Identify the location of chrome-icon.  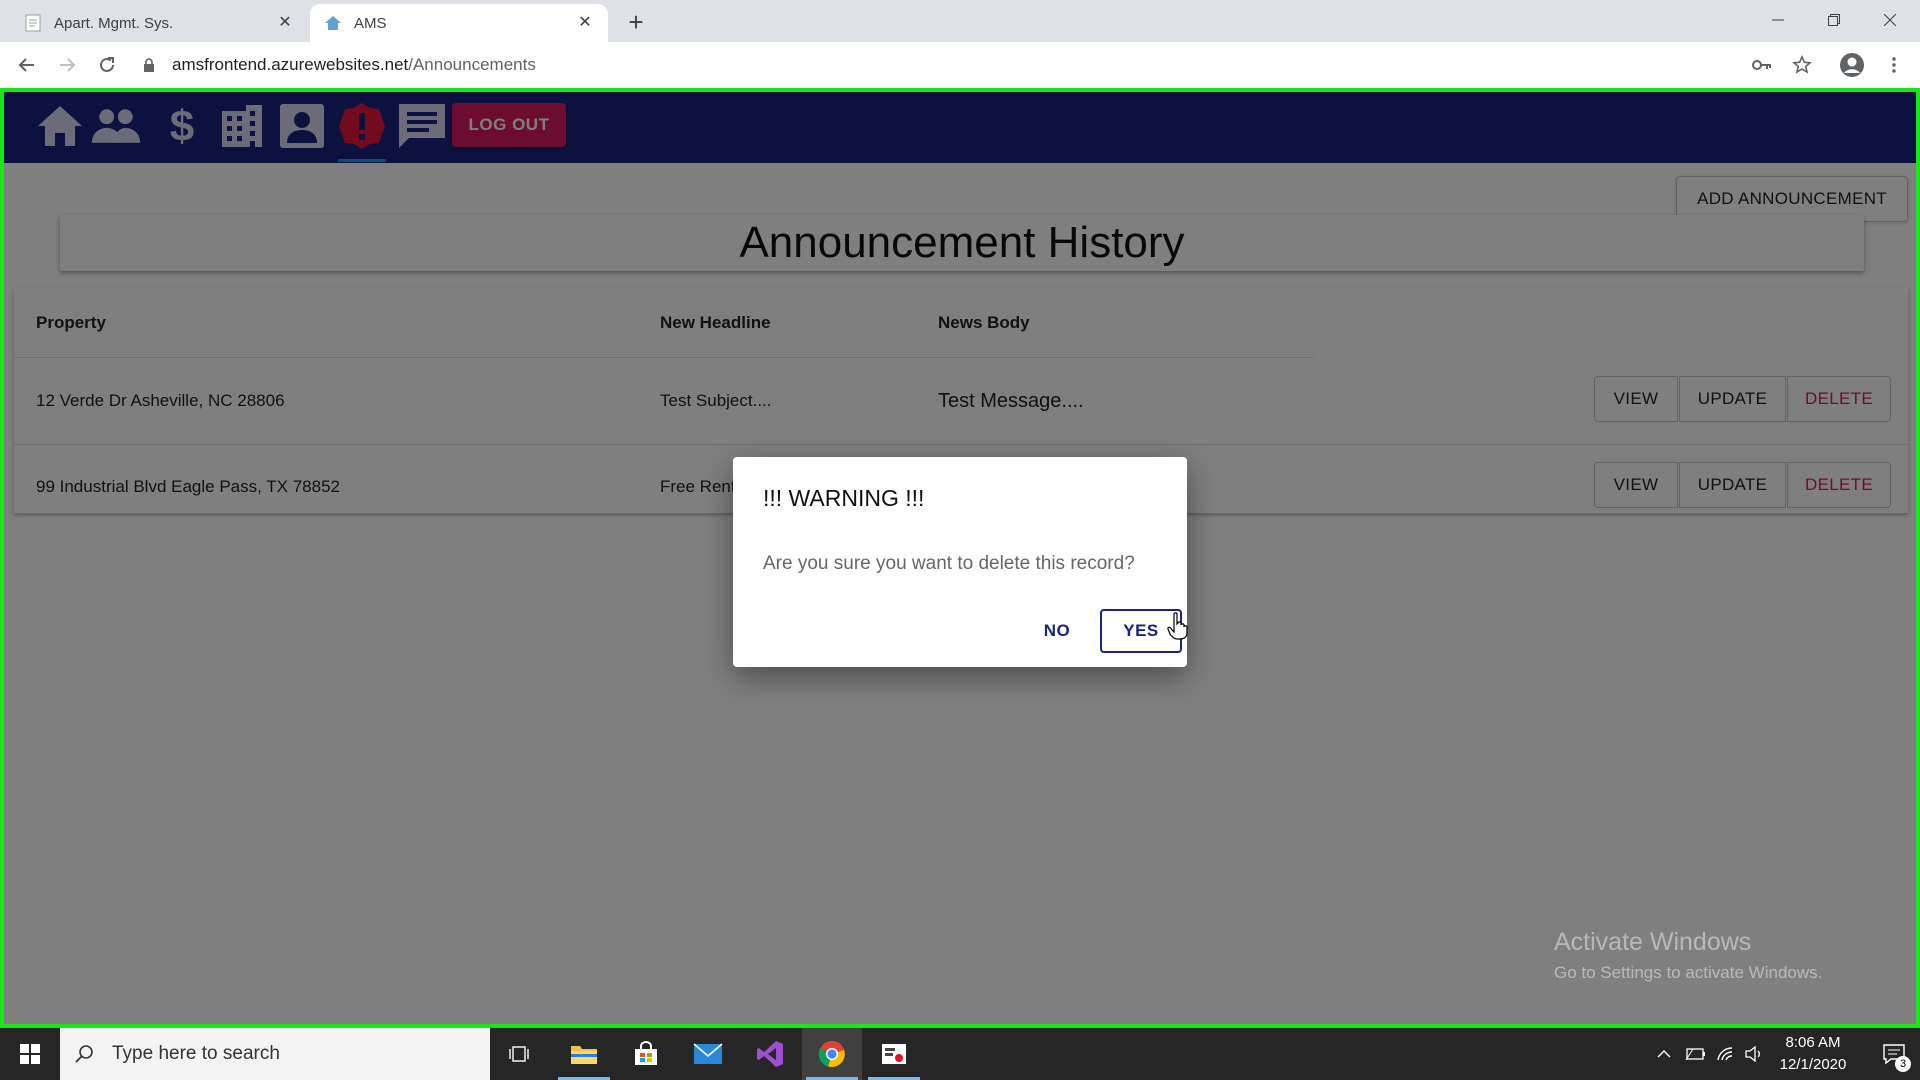
(832, 1054).